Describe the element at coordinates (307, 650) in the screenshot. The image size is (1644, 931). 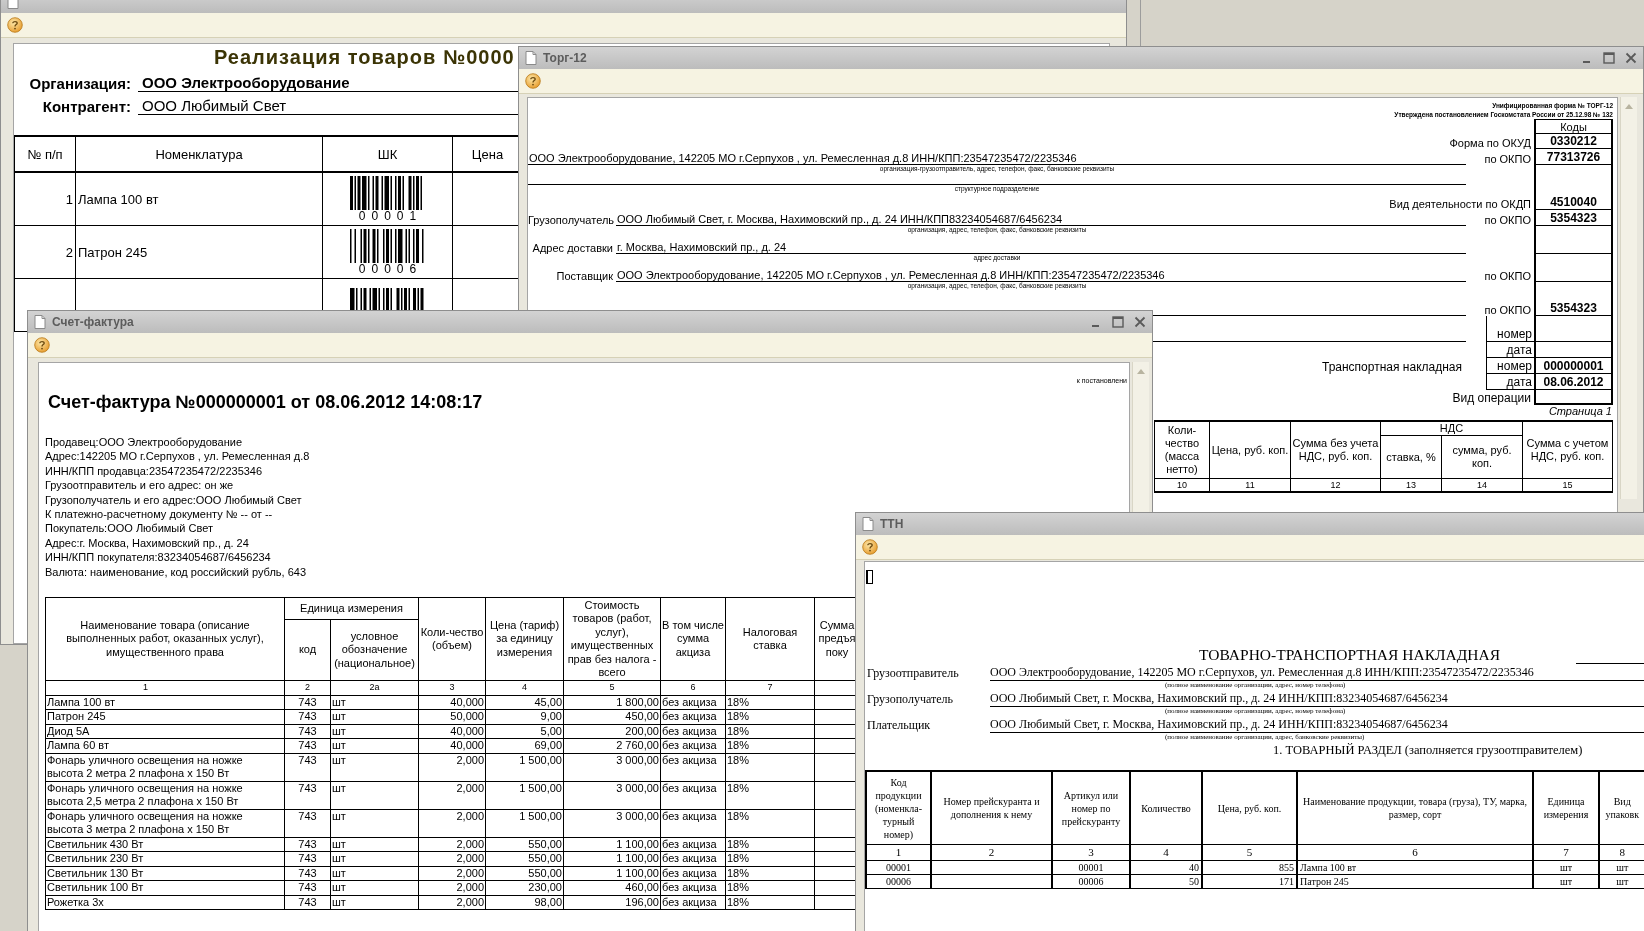
I see `column-header: код` at that location.